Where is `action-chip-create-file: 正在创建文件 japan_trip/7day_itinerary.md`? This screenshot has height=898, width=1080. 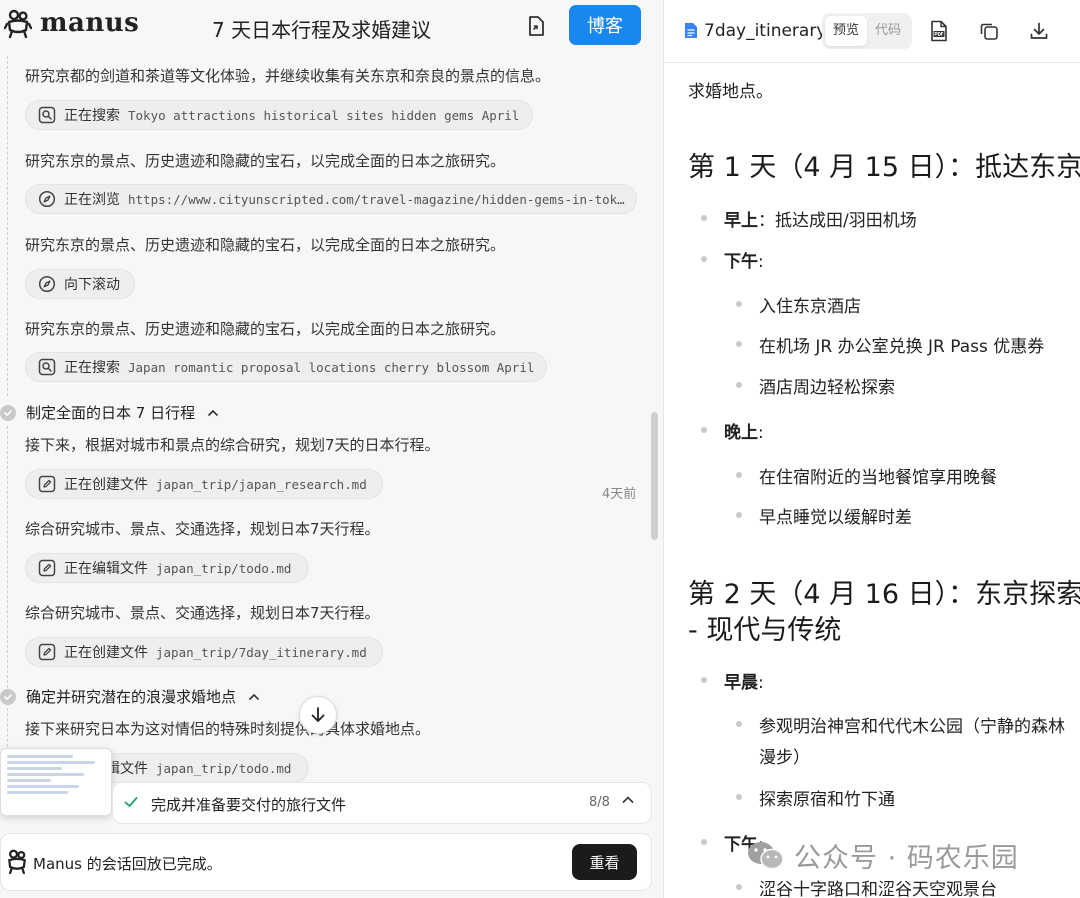
action-chip-create-file: 正在创建文件 japan_trip/7day_itinerary.md is located at coordinates (204, 652).